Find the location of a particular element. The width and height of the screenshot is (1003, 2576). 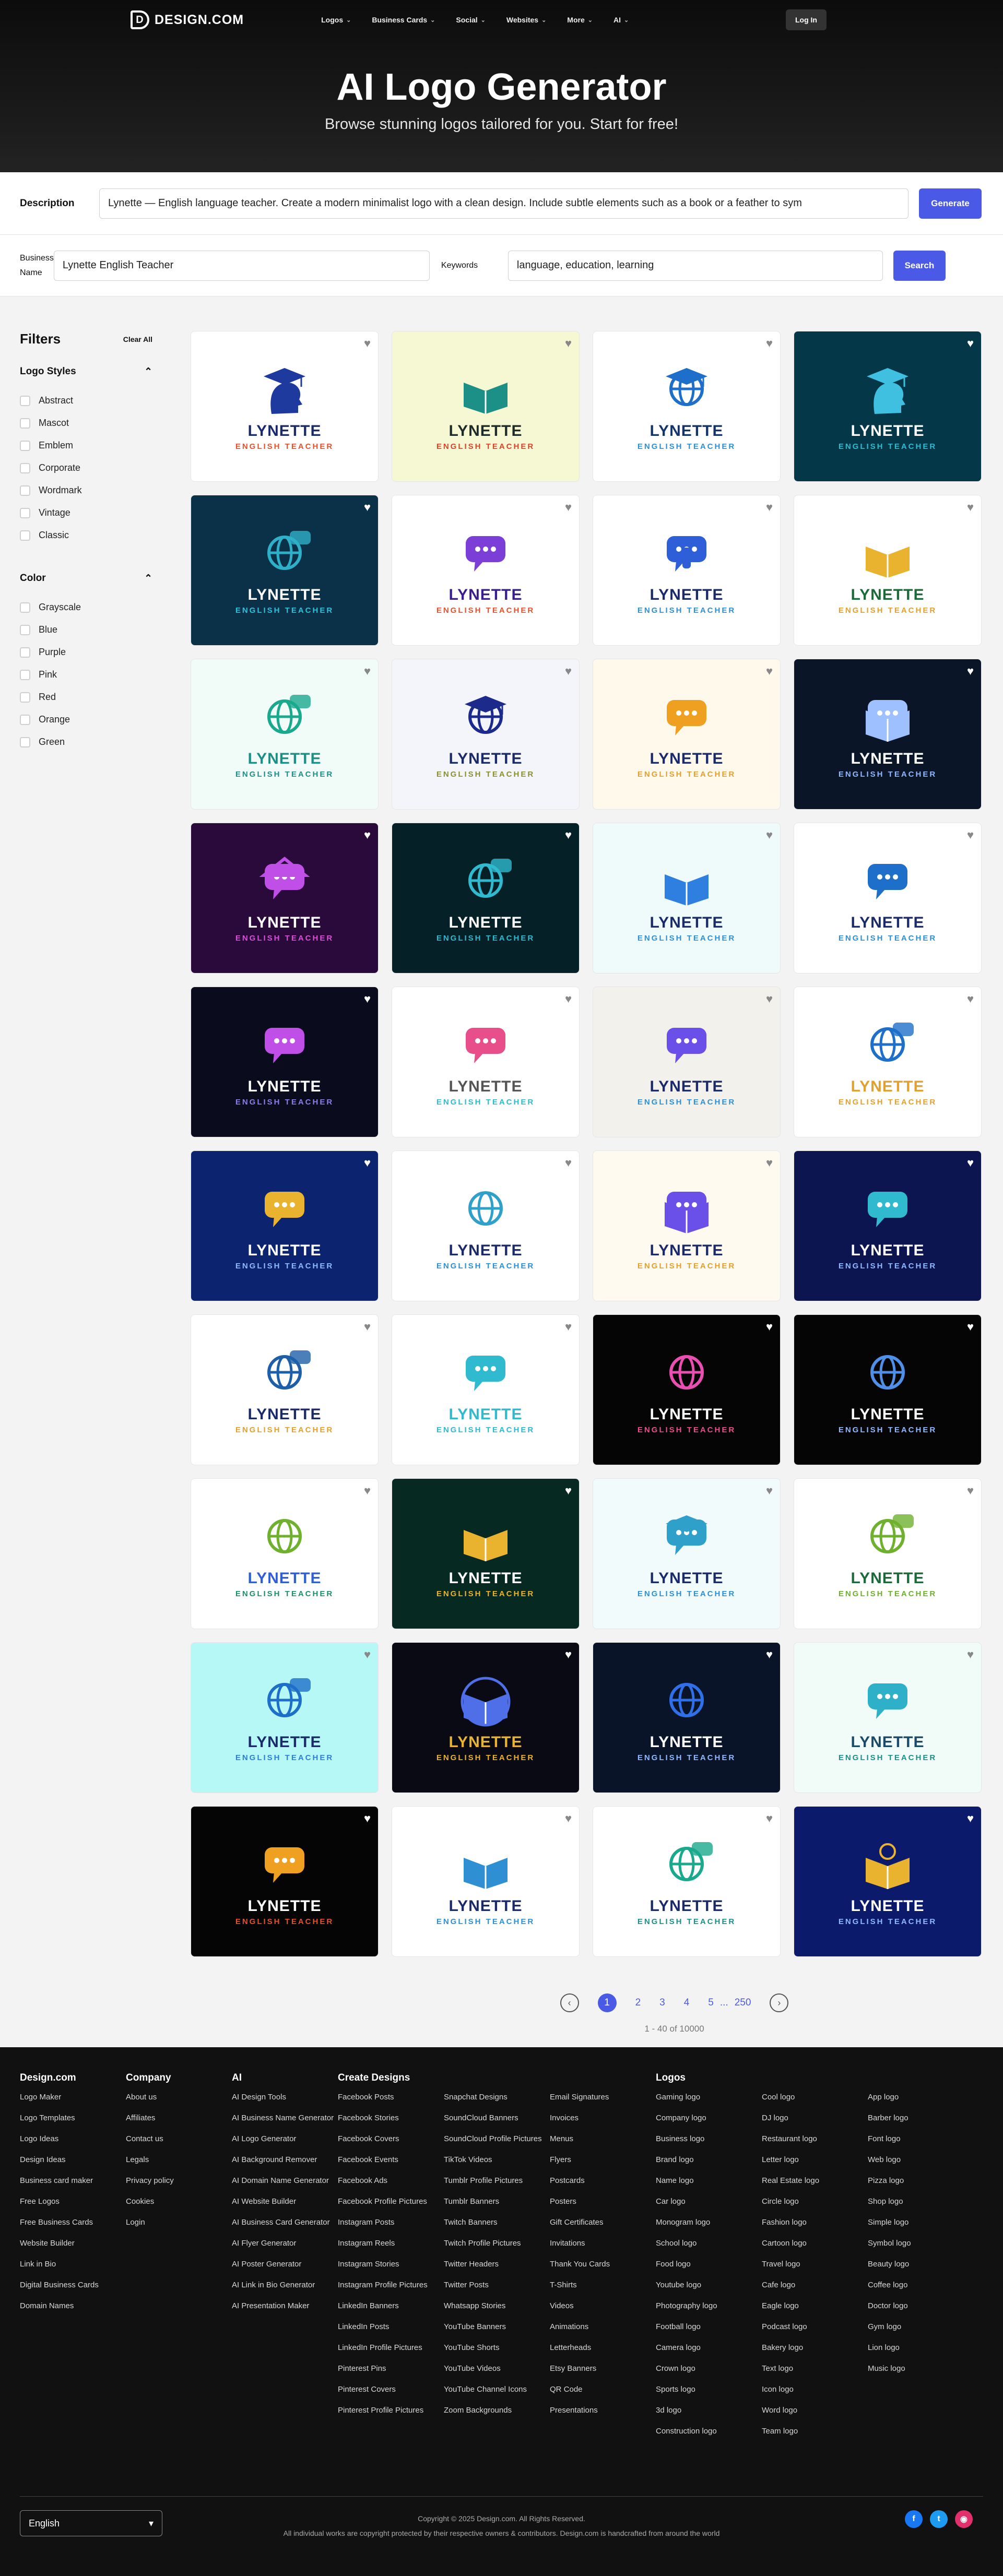

footer-link: AI Domain Name Generator is located at coordinates (285, 2181).